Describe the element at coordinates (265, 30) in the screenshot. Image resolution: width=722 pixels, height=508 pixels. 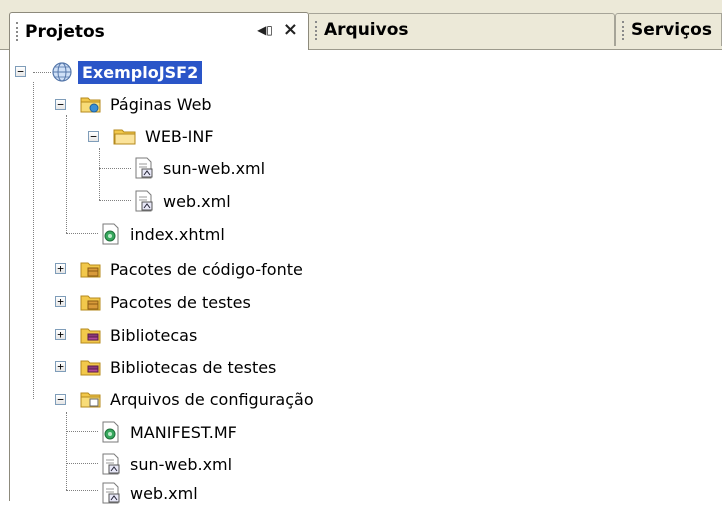
I see `minimize-window-icon: ◀▯` at that location.